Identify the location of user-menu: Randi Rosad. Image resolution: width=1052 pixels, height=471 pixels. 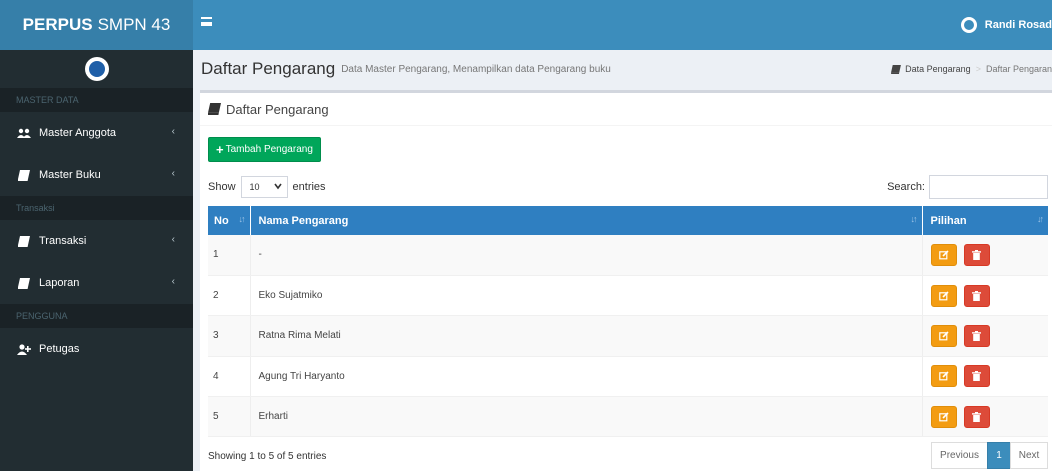
(1006, 25).